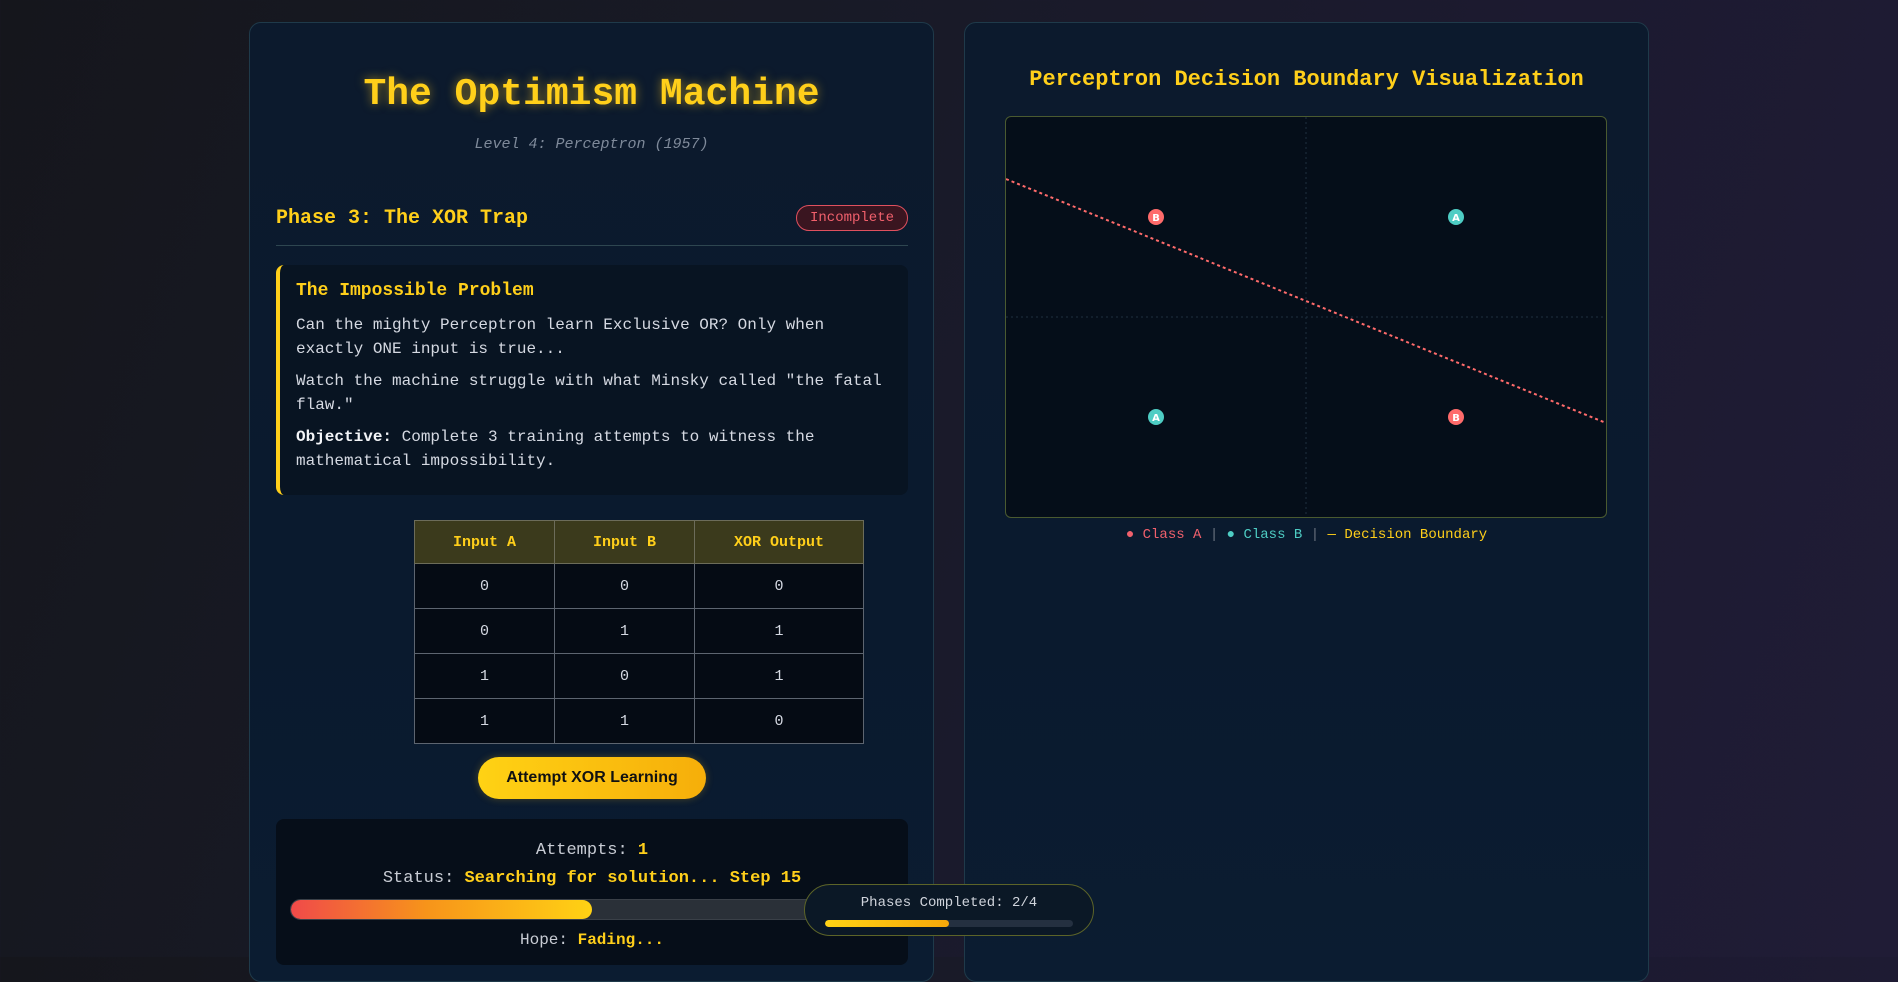 The height and width of the screenshot is (982, 1898). What do you see at coordinates (624, 542) in the screenshot?
I see `table-header: Input B` at bounding box center [624, 542].